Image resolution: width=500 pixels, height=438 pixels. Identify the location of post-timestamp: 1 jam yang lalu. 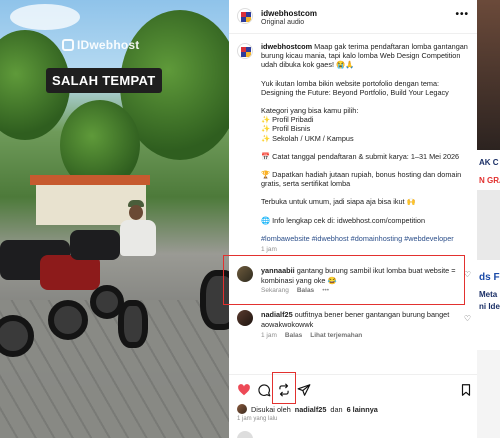
(257, 419).